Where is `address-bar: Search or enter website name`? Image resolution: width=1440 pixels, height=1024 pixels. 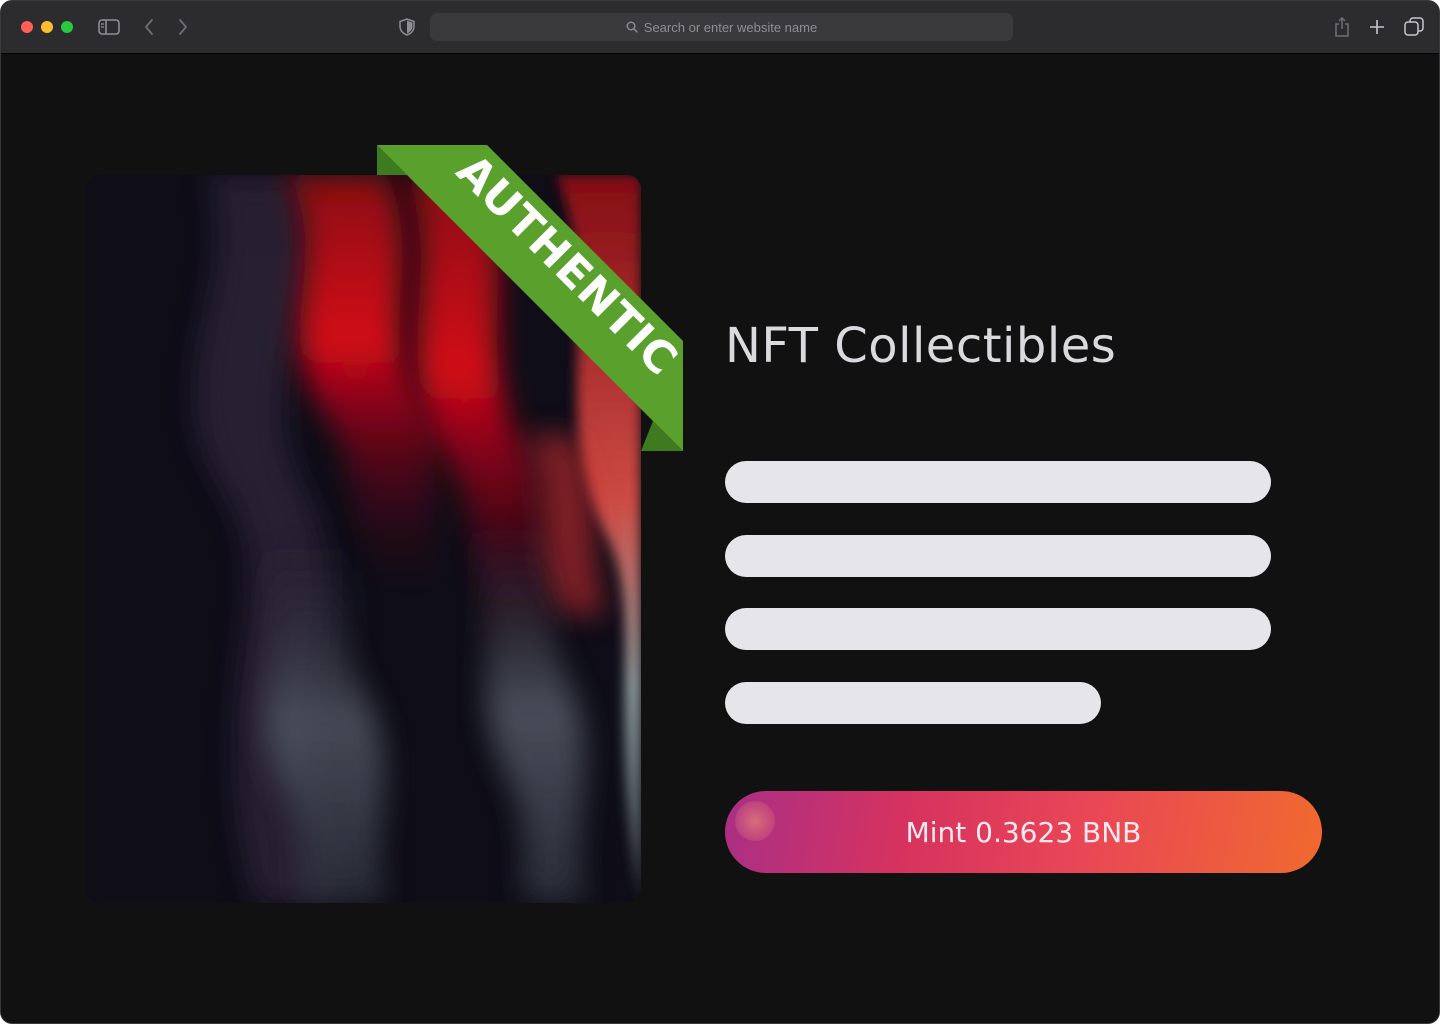 address-bar: Search or enter website name is located at coordinates (721, 27).